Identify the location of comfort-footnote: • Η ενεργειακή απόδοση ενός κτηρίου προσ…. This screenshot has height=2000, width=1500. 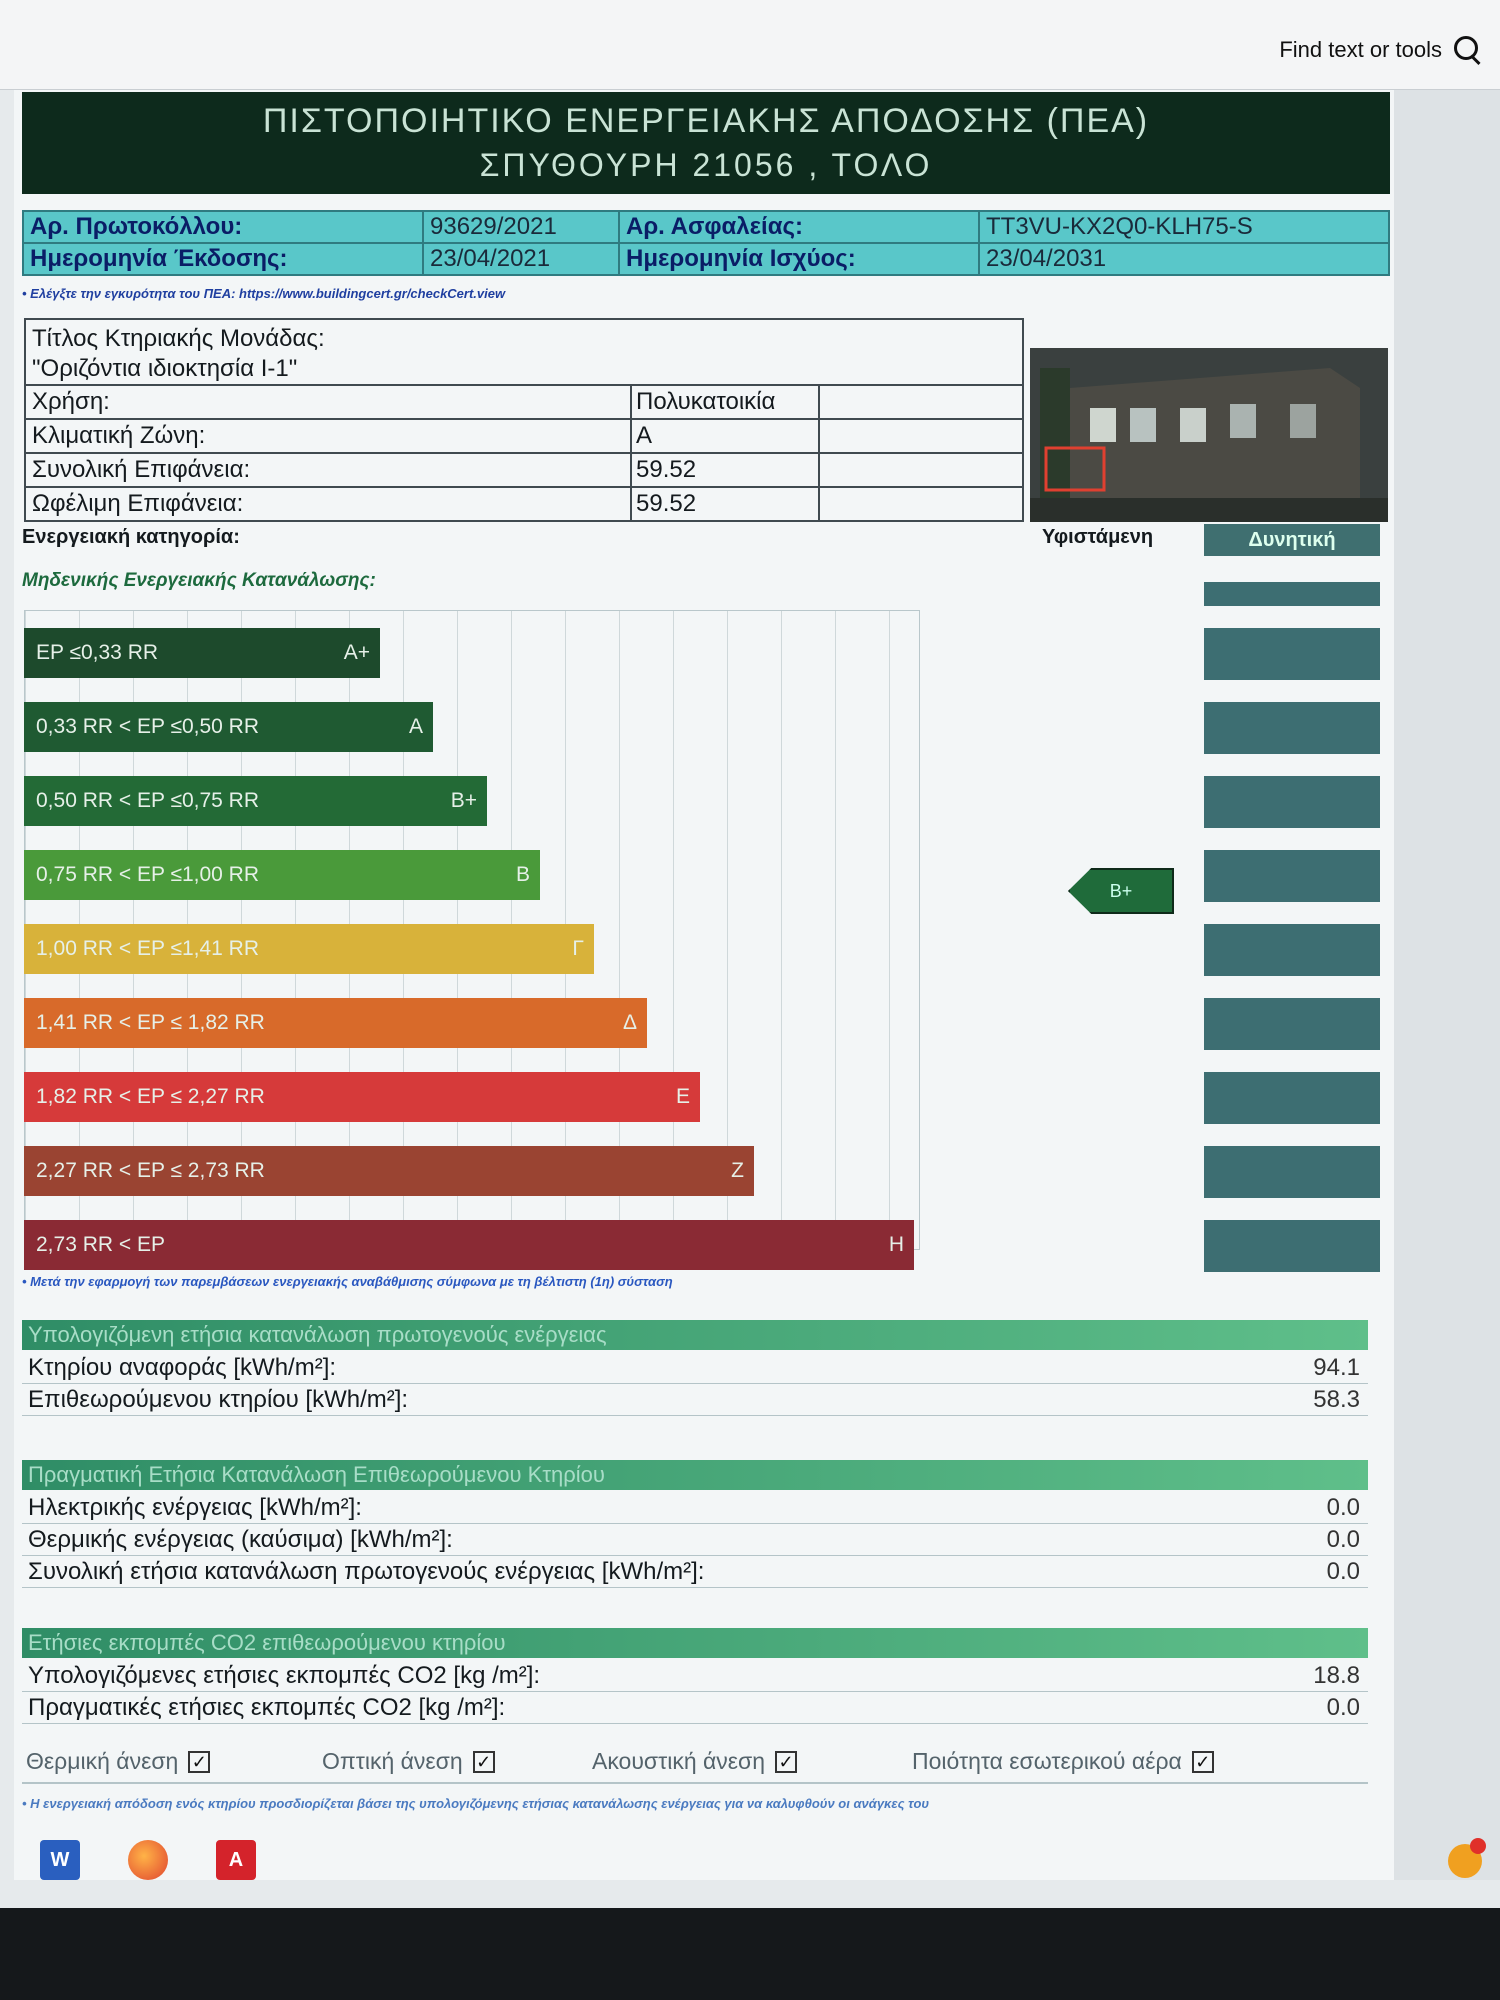
(476, 1803).